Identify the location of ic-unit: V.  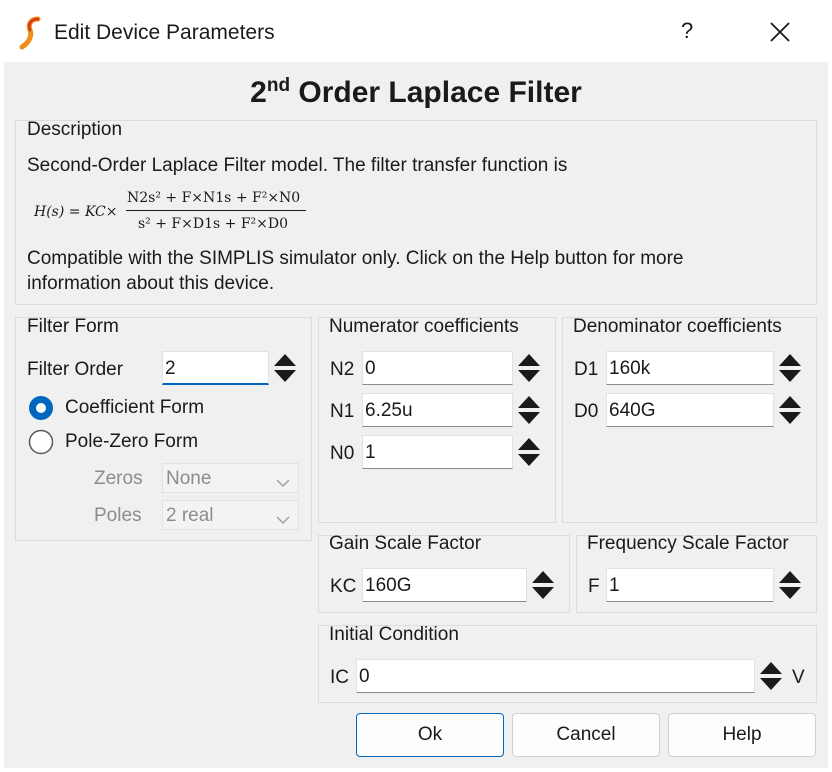
(798, 677).